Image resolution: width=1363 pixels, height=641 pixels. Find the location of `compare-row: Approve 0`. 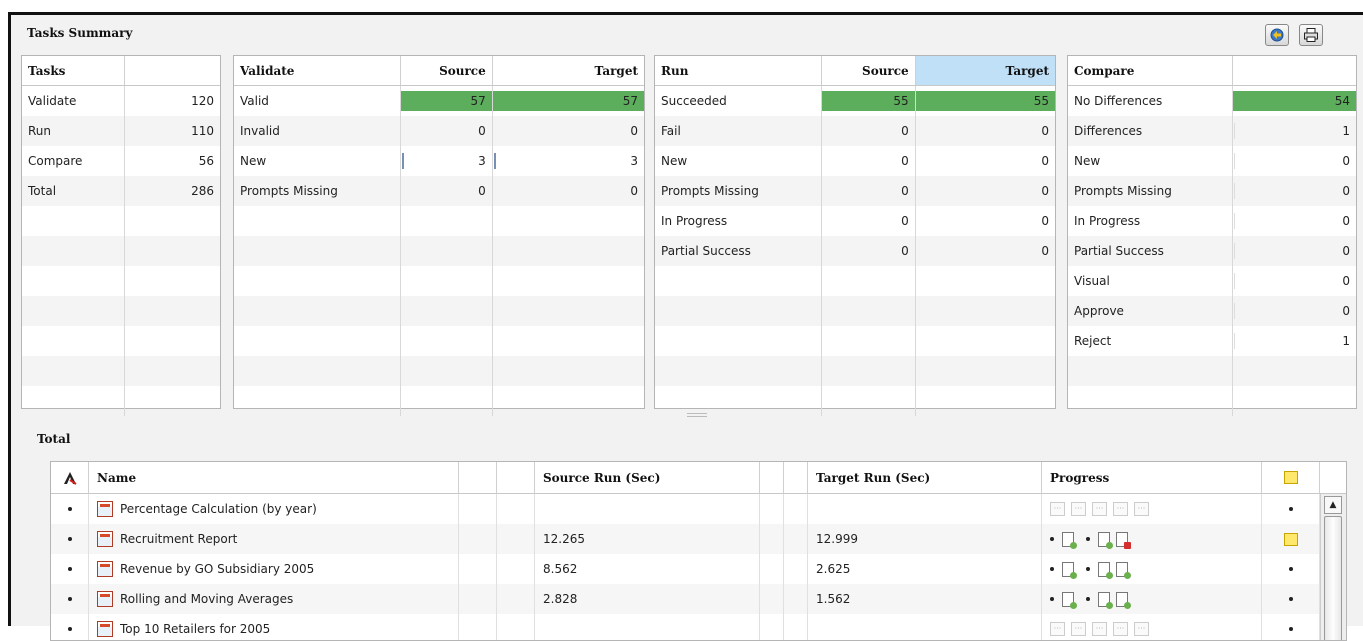

compare-row: Approve 0 is located at coordinates (1212, 311).